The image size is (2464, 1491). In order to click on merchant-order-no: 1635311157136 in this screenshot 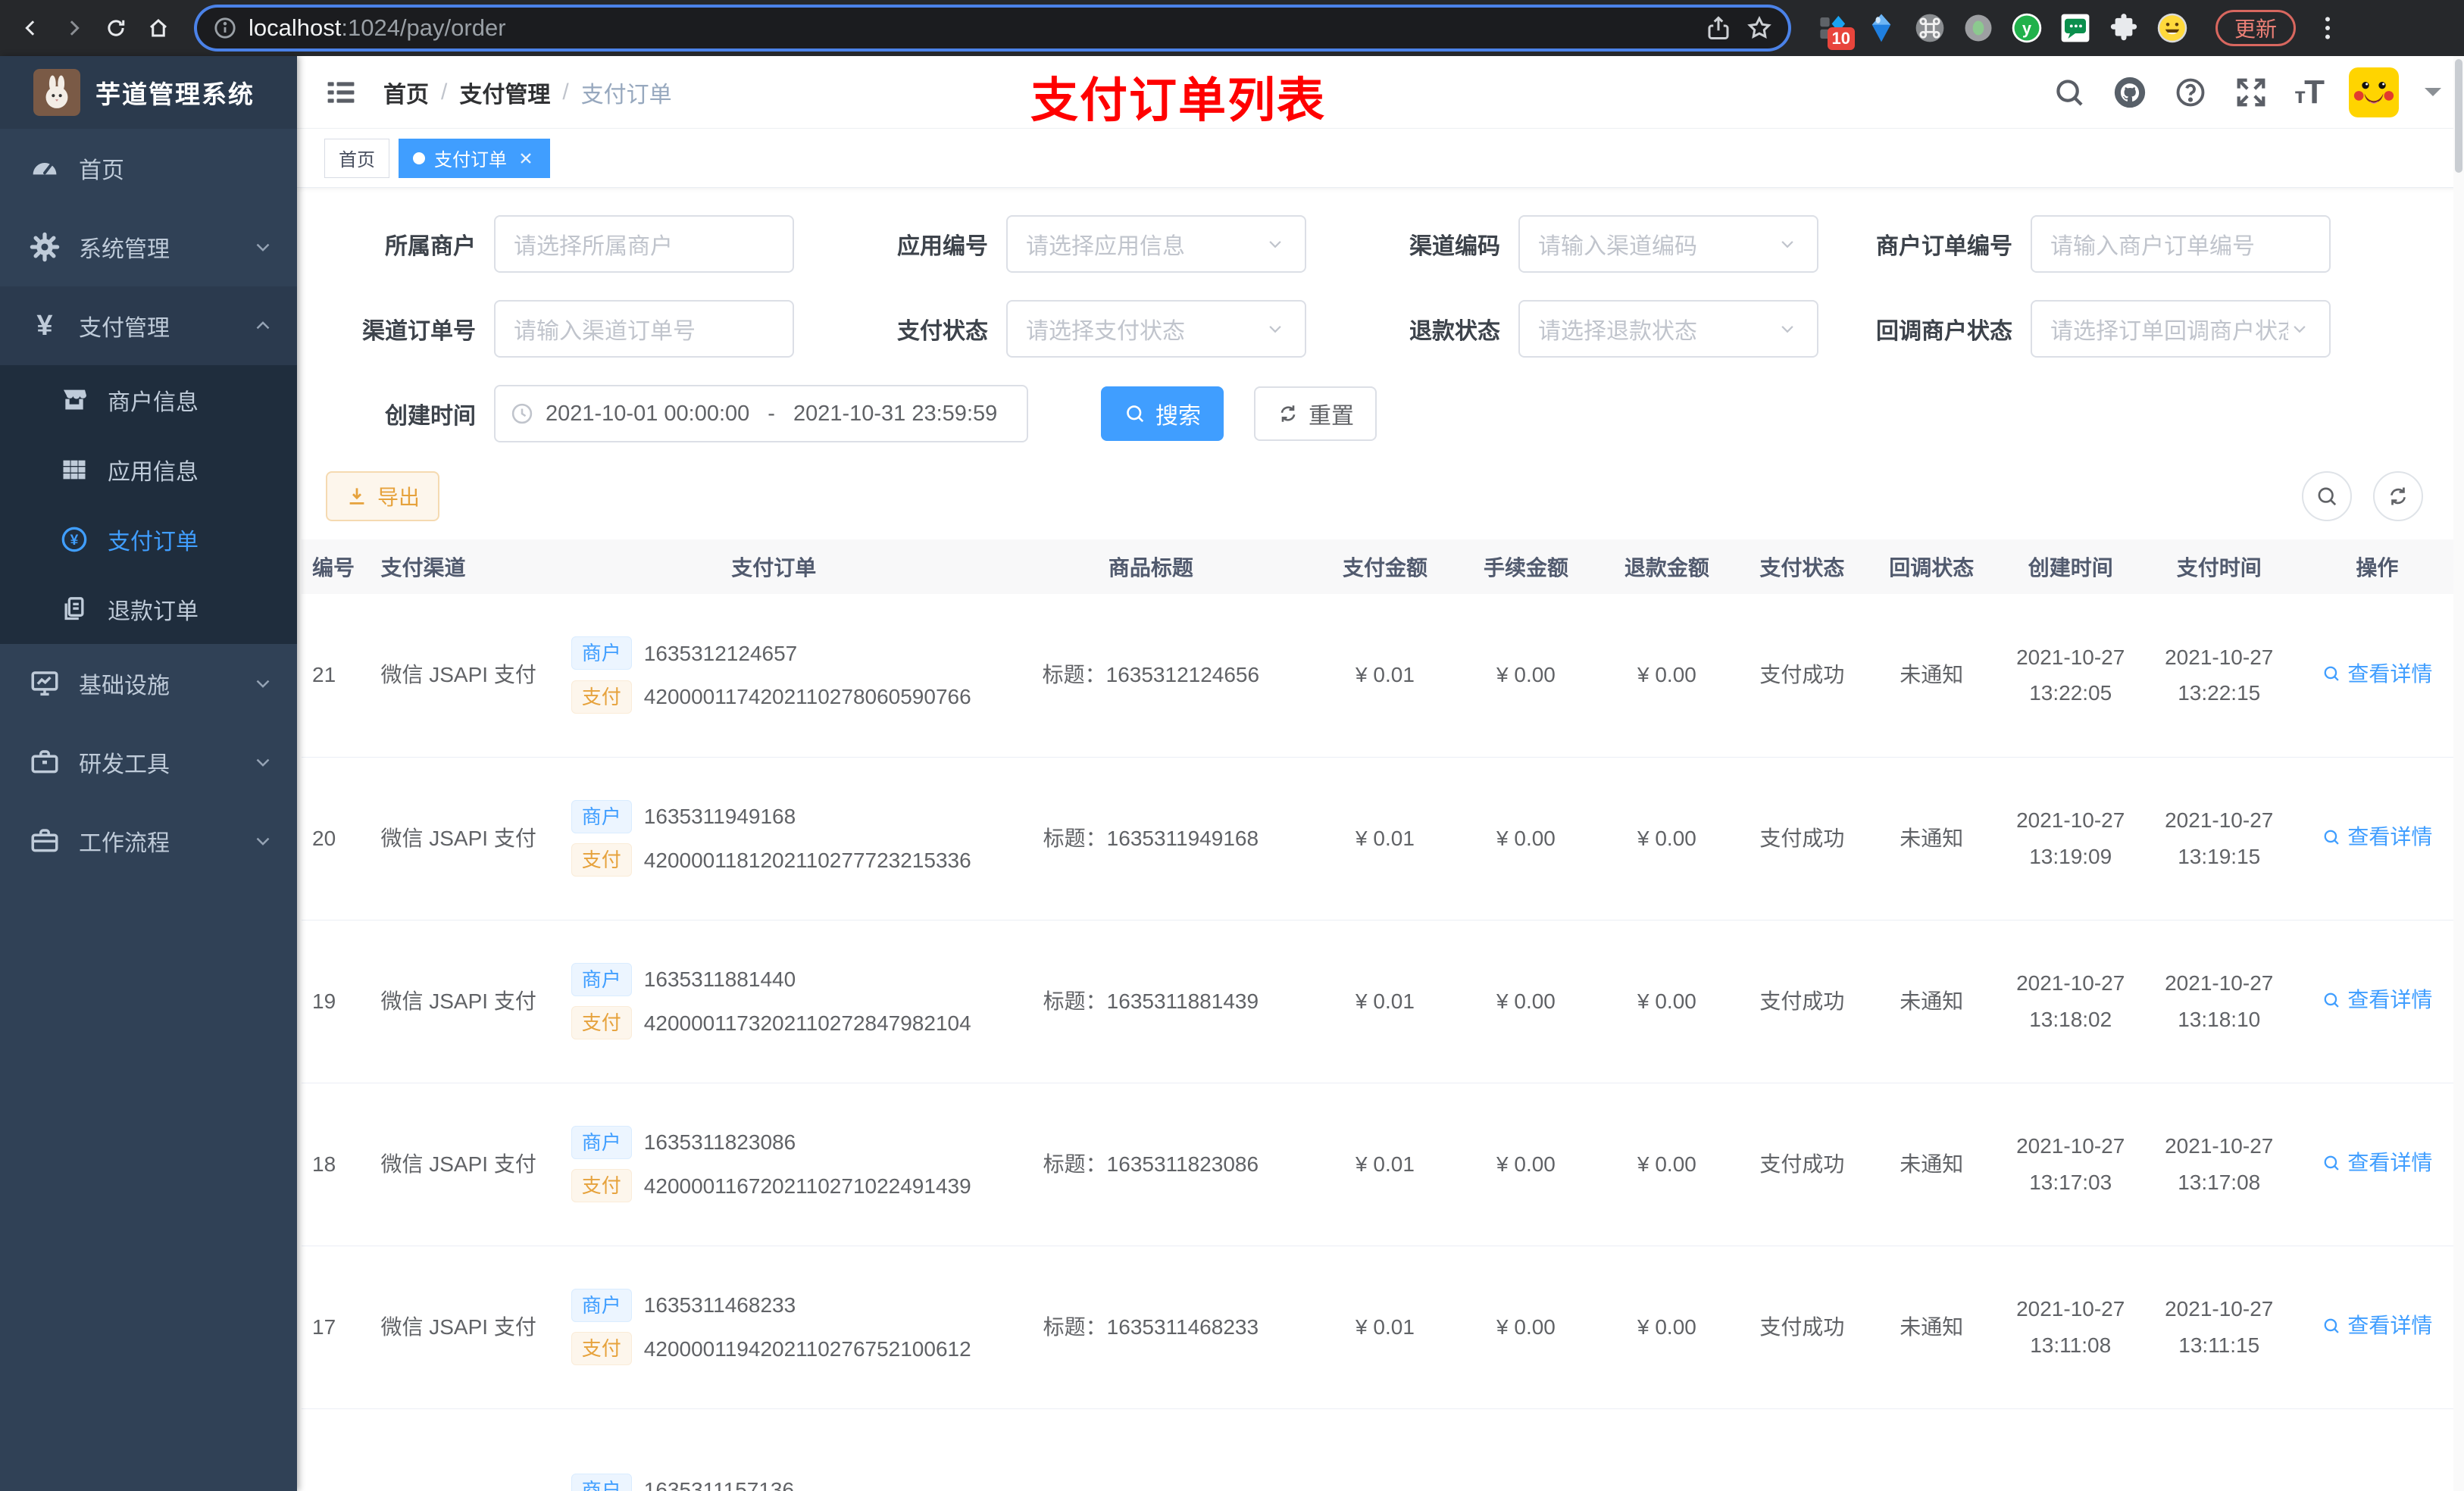, I will do `click(719, 1484)`.